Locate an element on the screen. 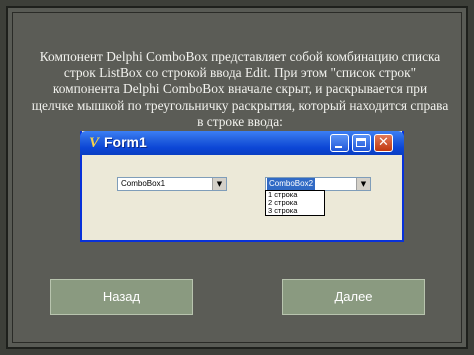  list-item: 3 строка is located at coordinates (295, 211).